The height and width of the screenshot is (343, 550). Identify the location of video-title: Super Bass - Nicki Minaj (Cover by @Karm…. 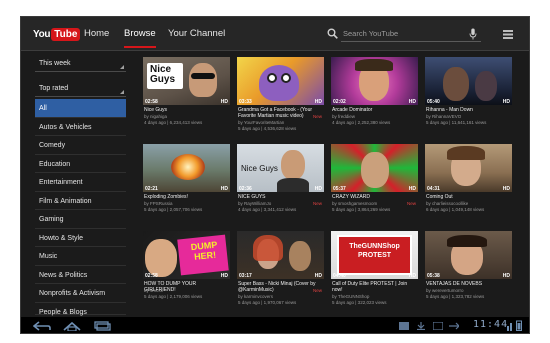
(280, 287).